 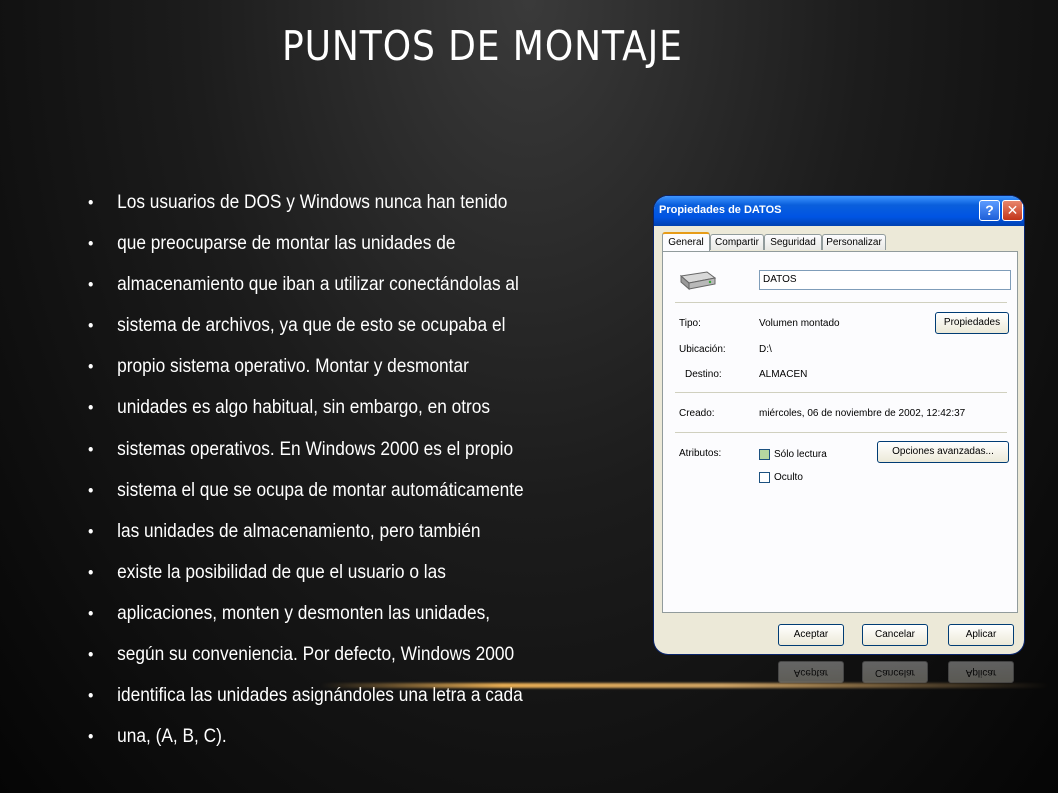 What do you see at coordinates (690, 323) in the screenshot?
I see `tipo-label: Tipo:` at bounding box center [690, 323].